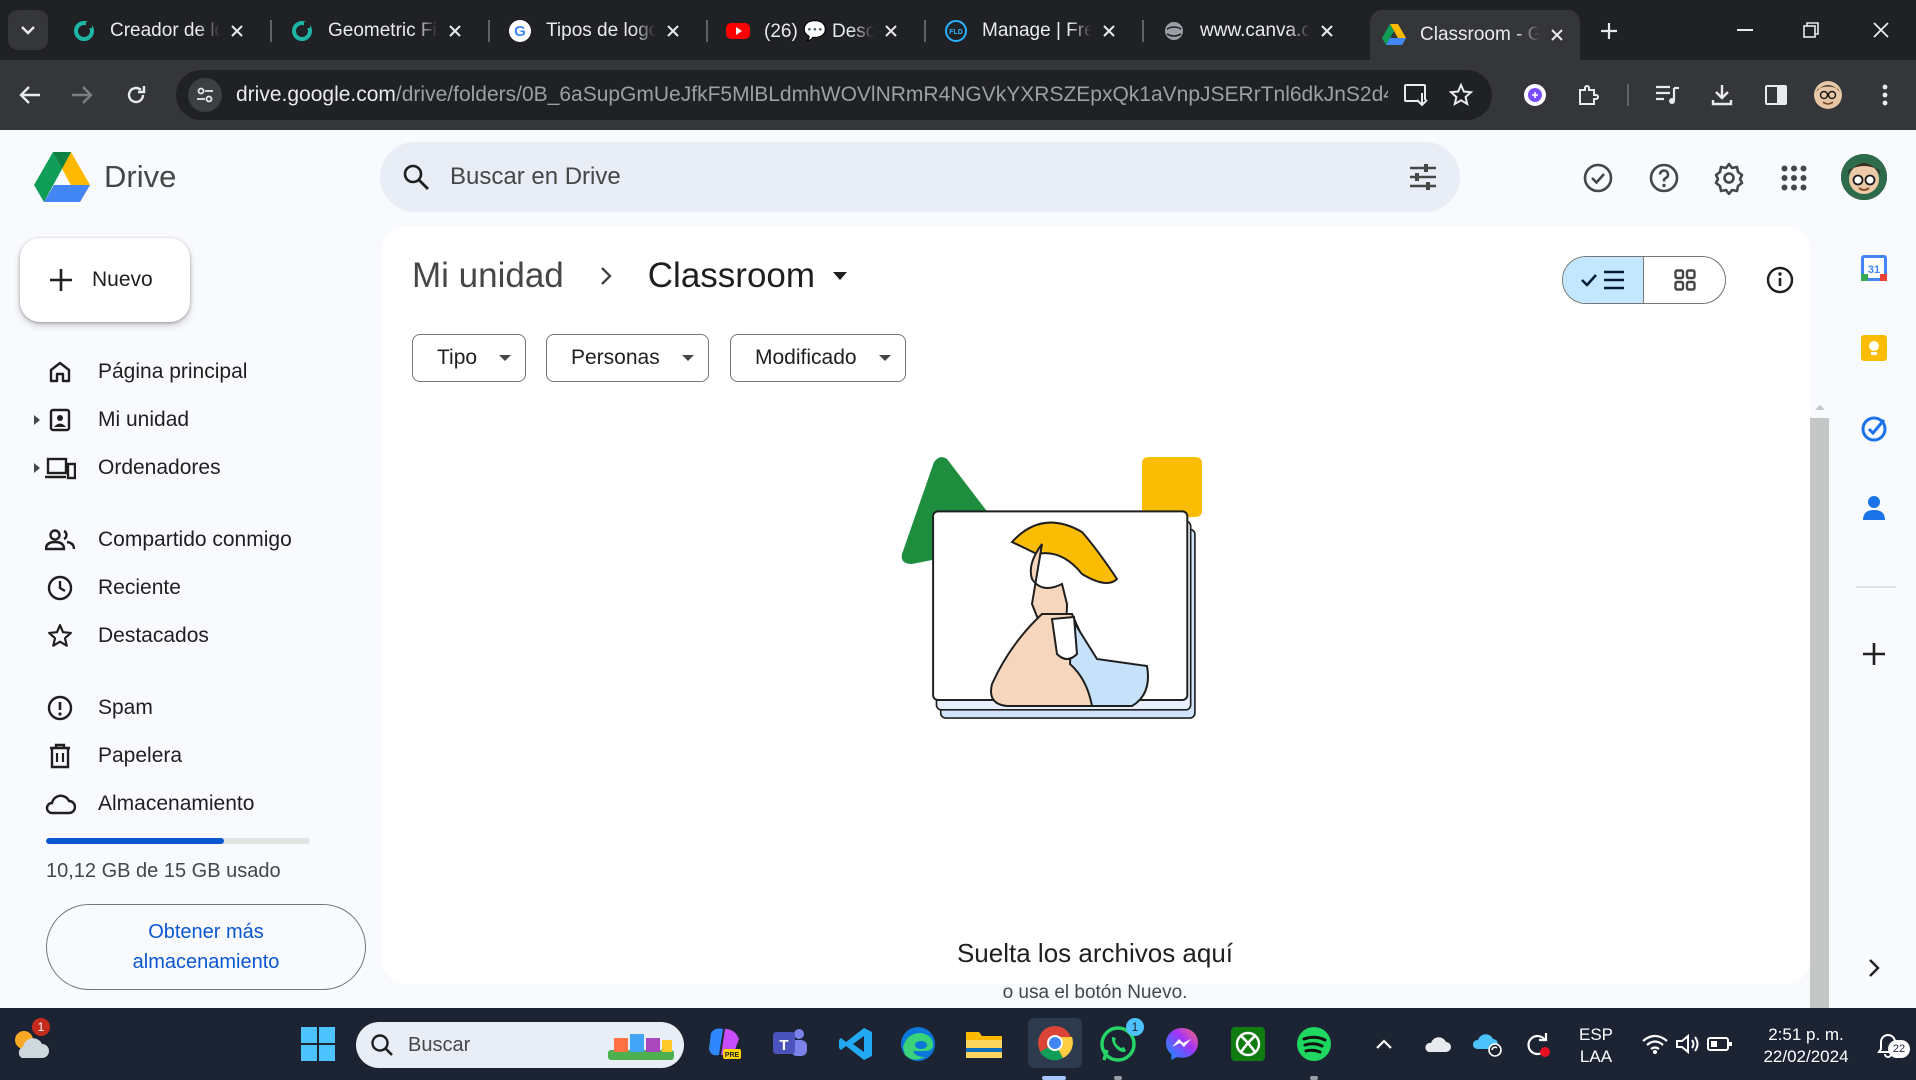 The width and height of the screenshot is (1916, 1080). What do you see at coordinates (1248, 1044) in the screenshot?
I see `xbox-app` at bounding box center [1248, 1044].